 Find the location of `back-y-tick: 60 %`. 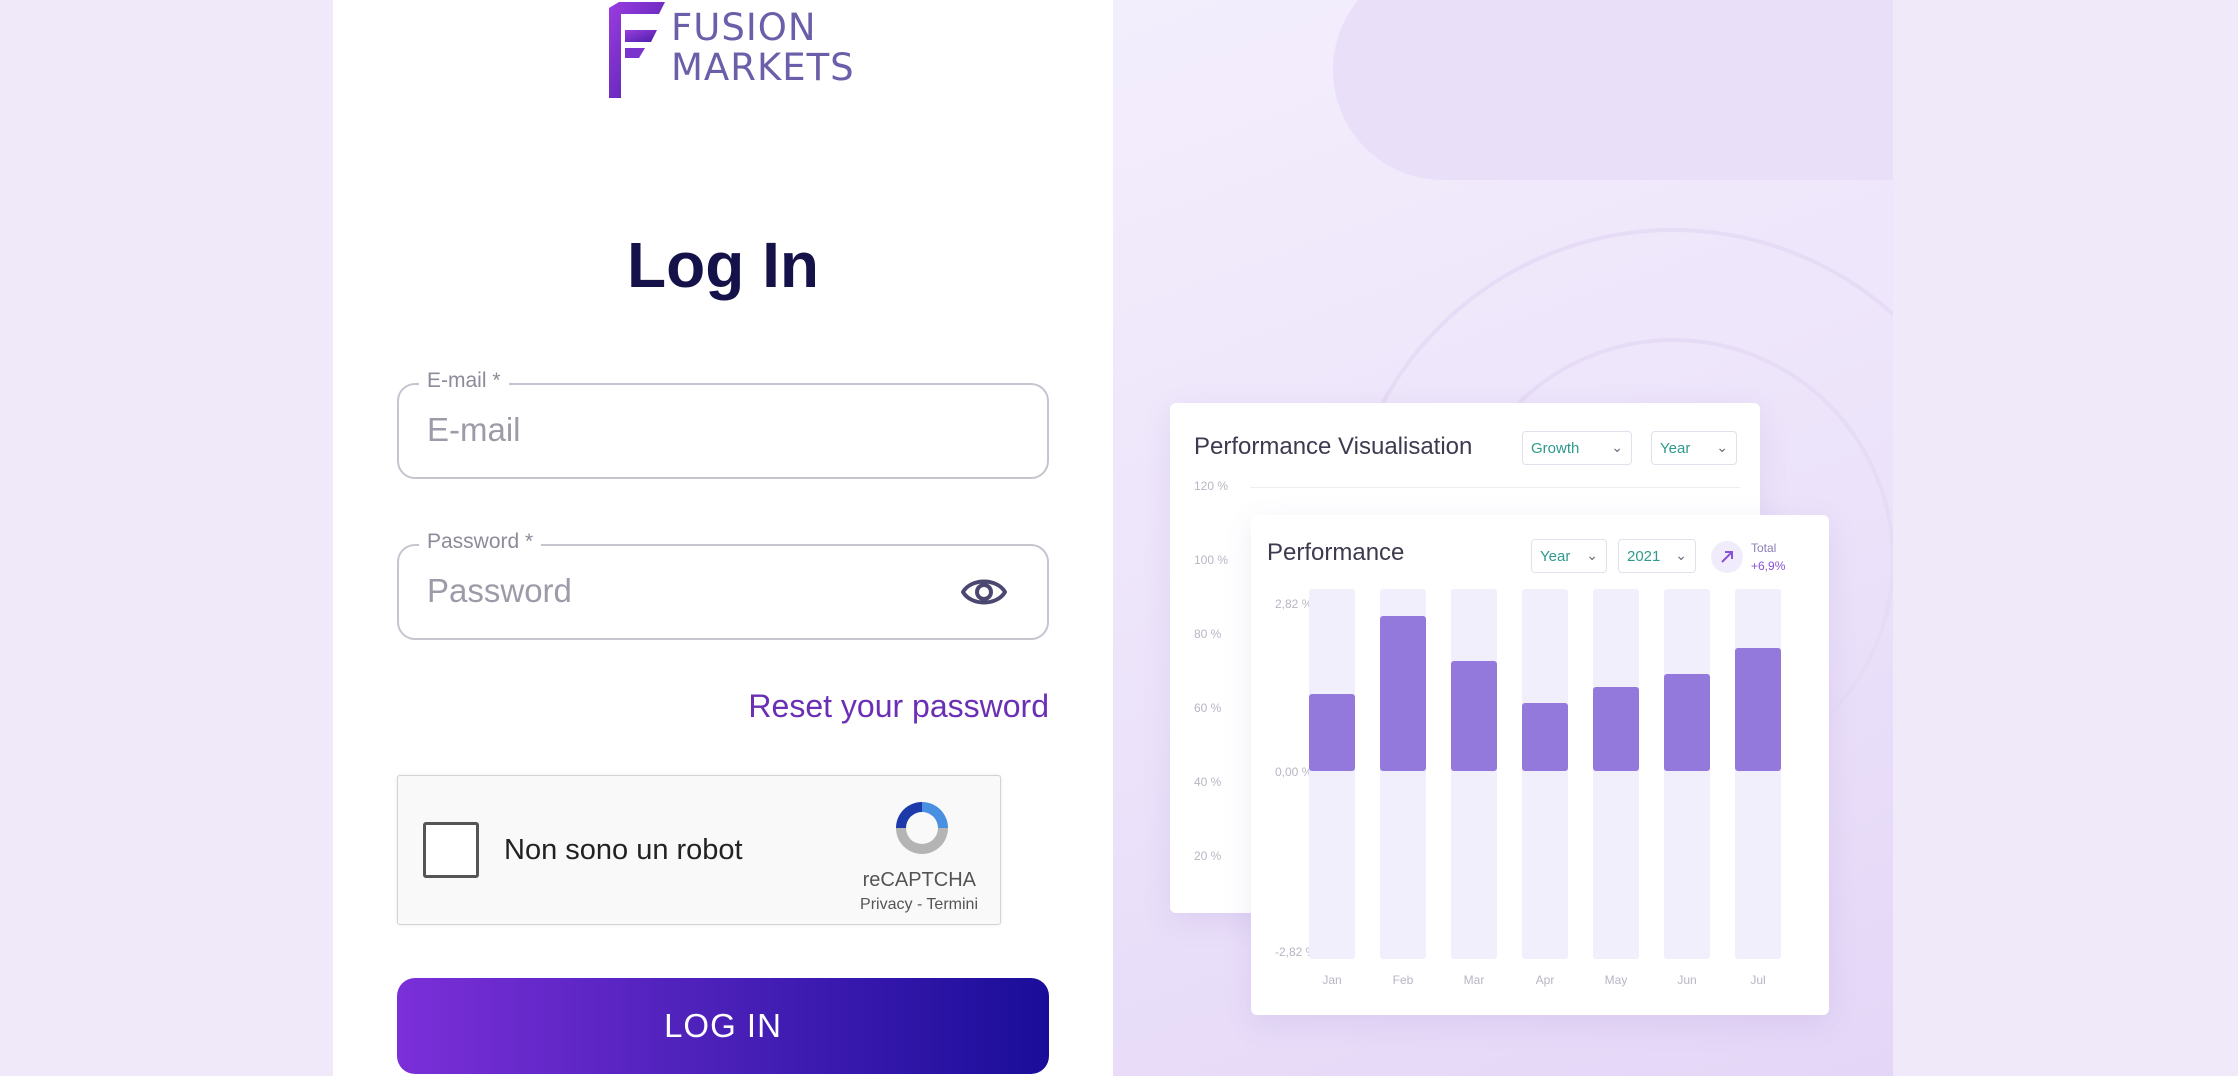

back-y-tick: 60 % is located at coordinates (1208, 708).